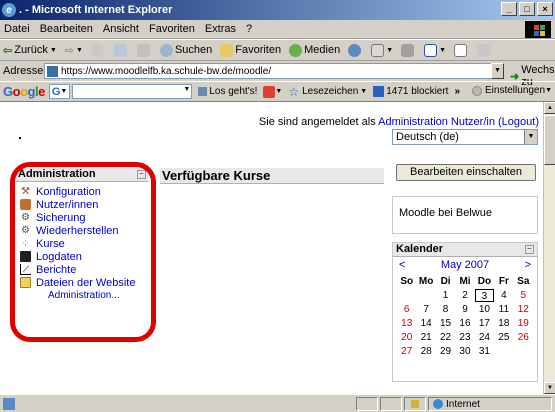  Describe the element at coordinates (227, 91) in the screenshot. I see `google-go-button: Los geht's!` at that location.